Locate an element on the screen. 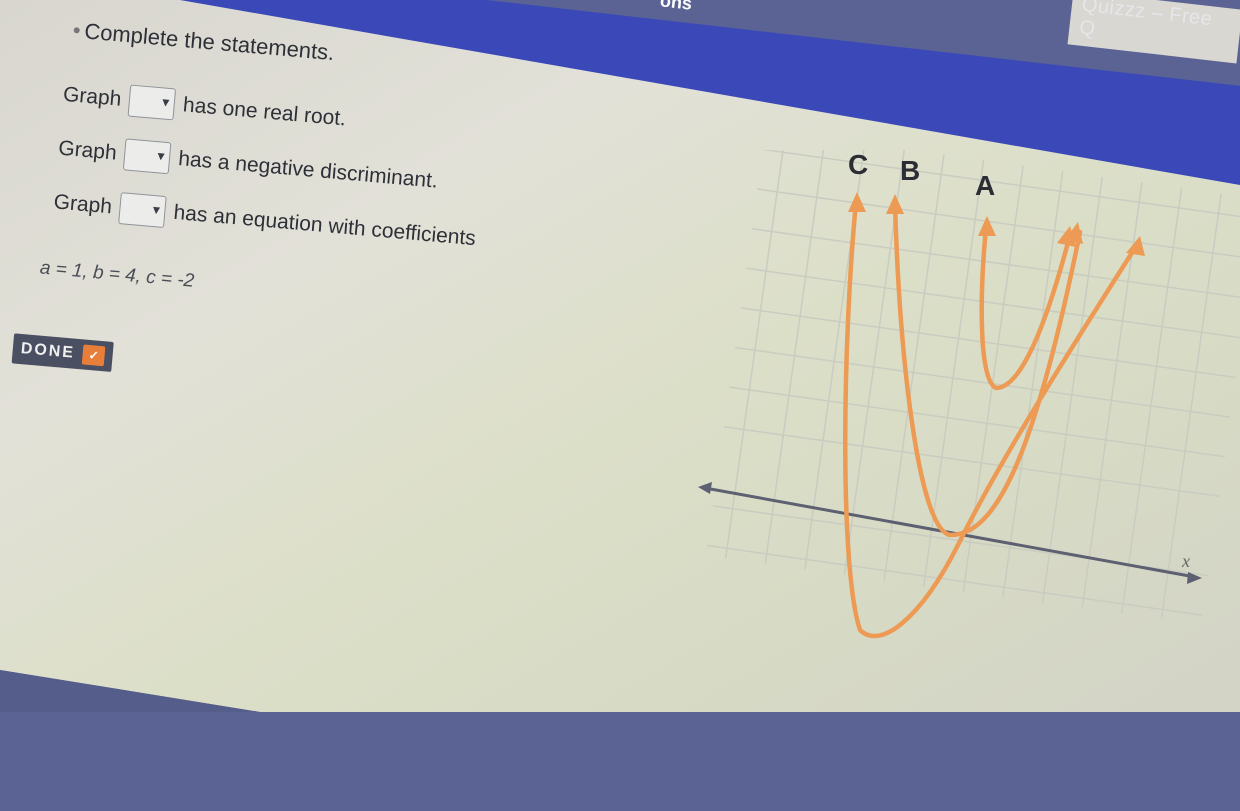 The height and width of the screenshot is (811, 1240). curve-label-b: B is located at coordinates (910, 170).